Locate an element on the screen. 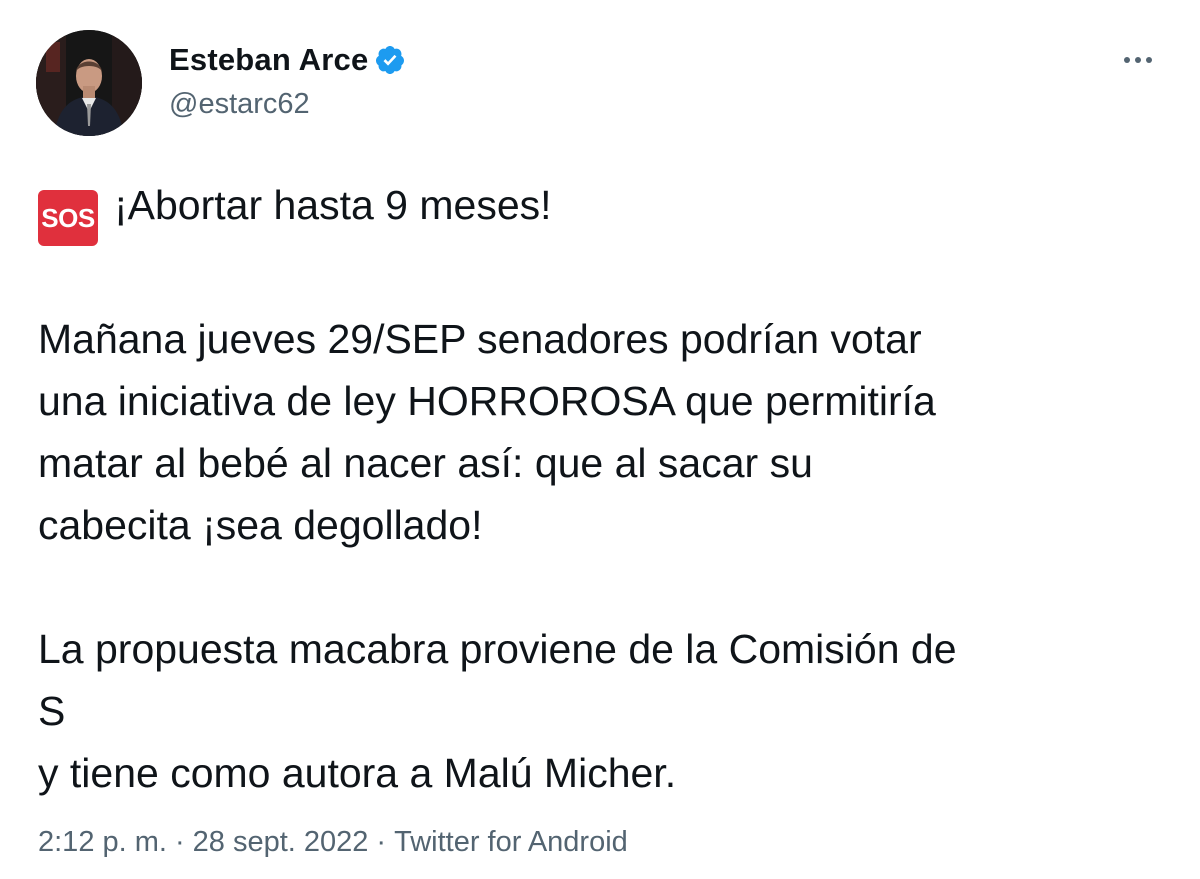 This screenshot has height=879, width=1200. author-display-name: Esteban Arce is located at coordinates (268, 60).